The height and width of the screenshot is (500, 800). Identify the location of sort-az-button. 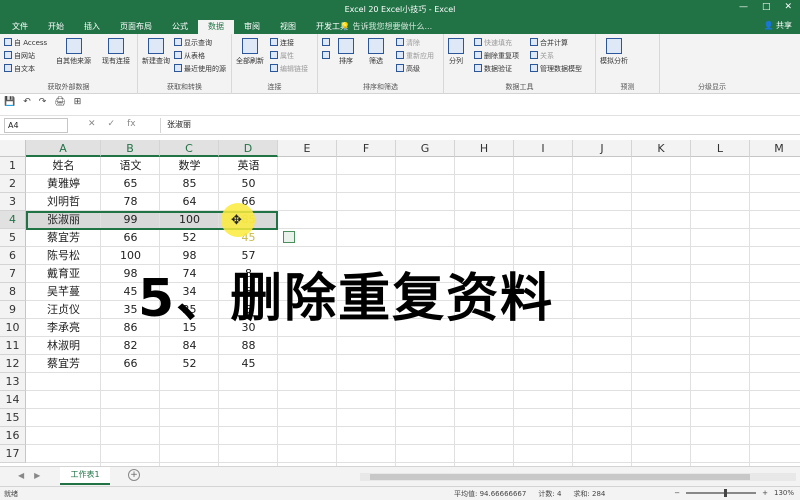
(327, 42).